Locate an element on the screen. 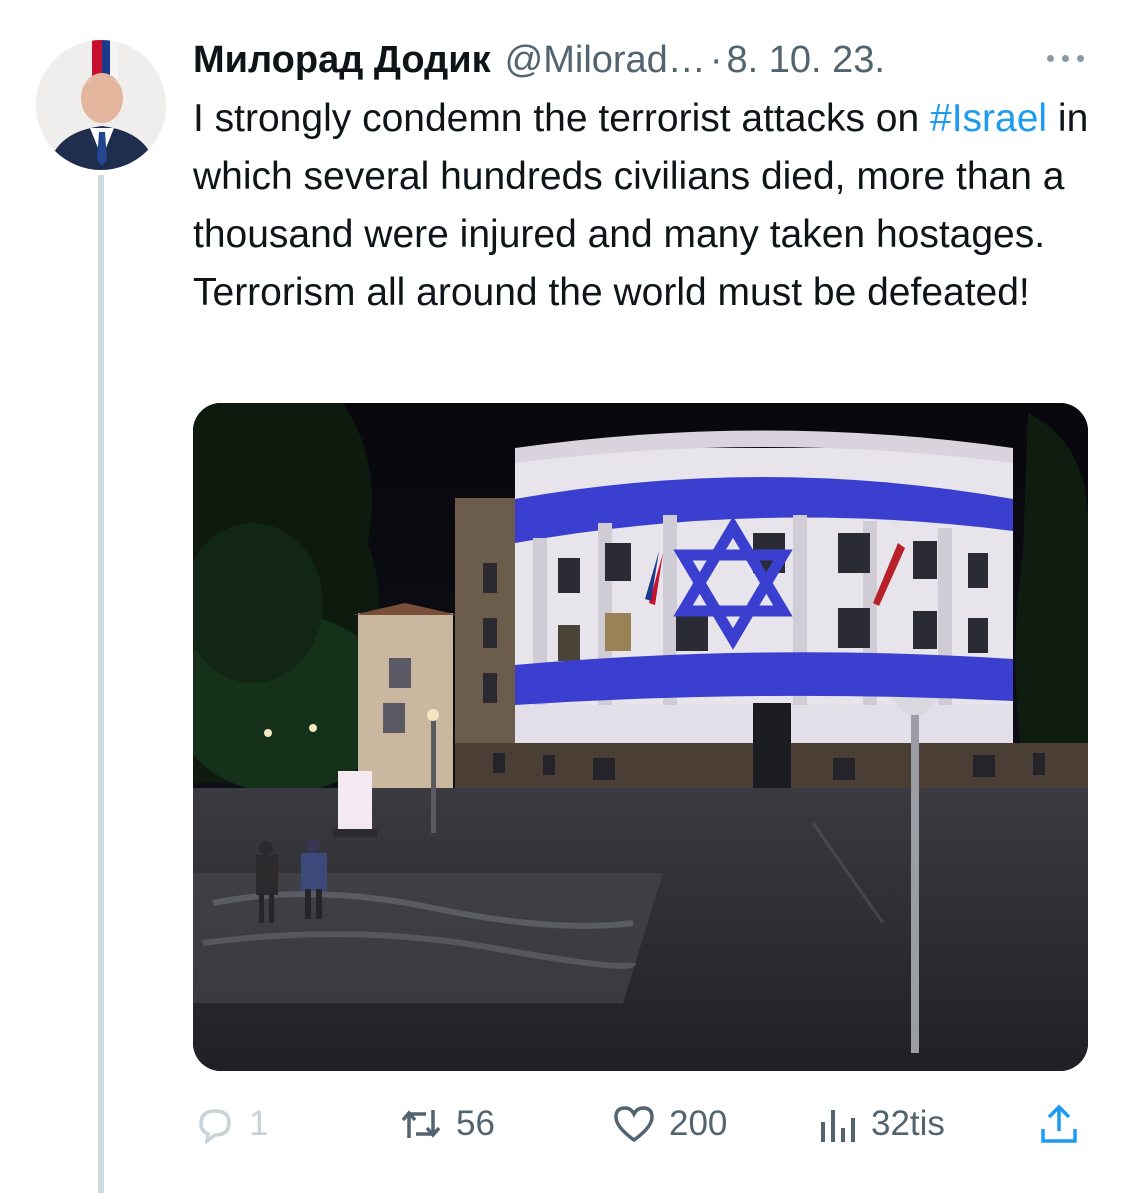 The width and height of the screenshot is (1125, 1193). share-upload-icon is located at coordinates (1059, 1123).